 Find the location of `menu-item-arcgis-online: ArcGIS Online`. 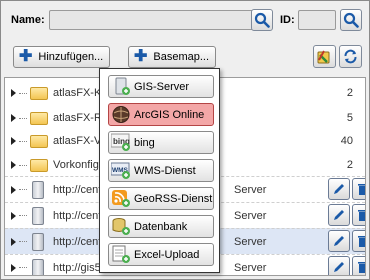

menu-item-arcgis-online: ArcGIS Online is located at coordinates (161, 114).